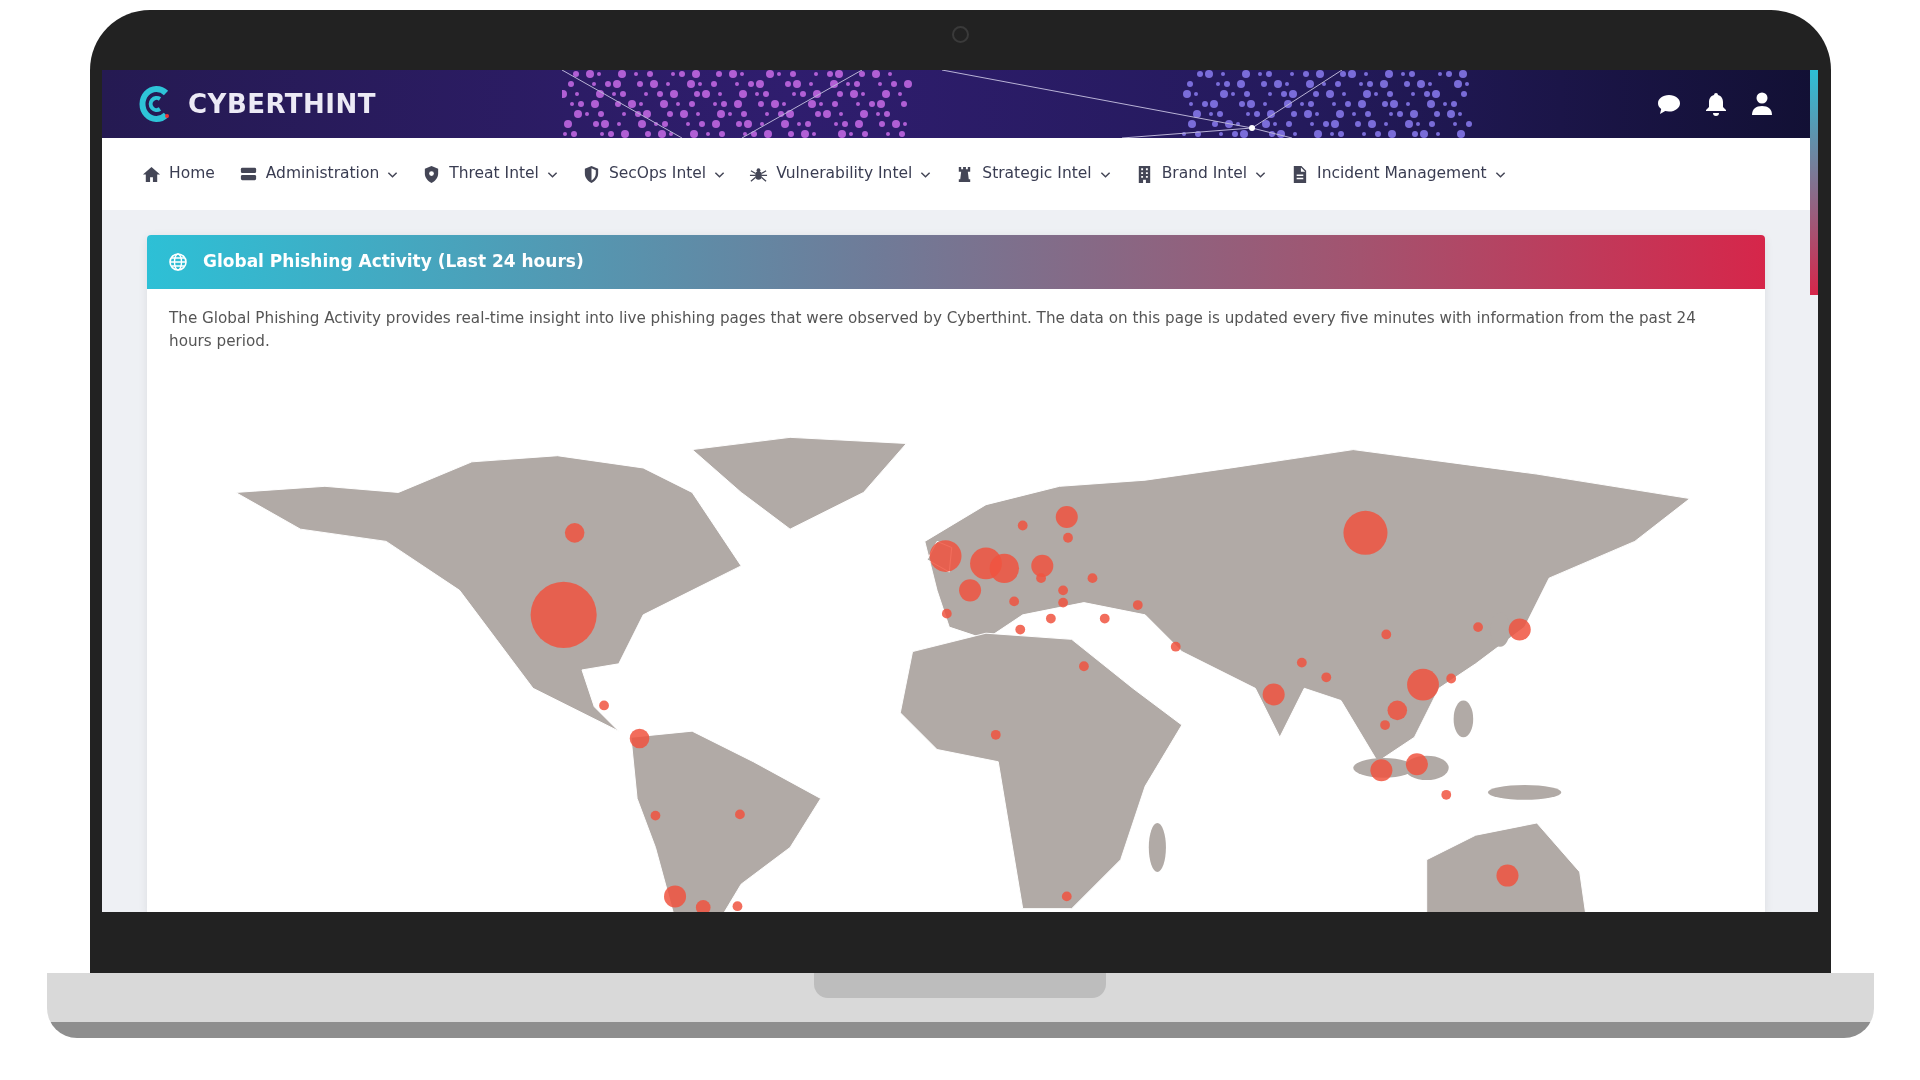 The height and width of the screenshot is (1080, 1920). What do you see at coordinates (151, 174) in the screenshot?
I see `home-icon` at bounding box center [151, 174].